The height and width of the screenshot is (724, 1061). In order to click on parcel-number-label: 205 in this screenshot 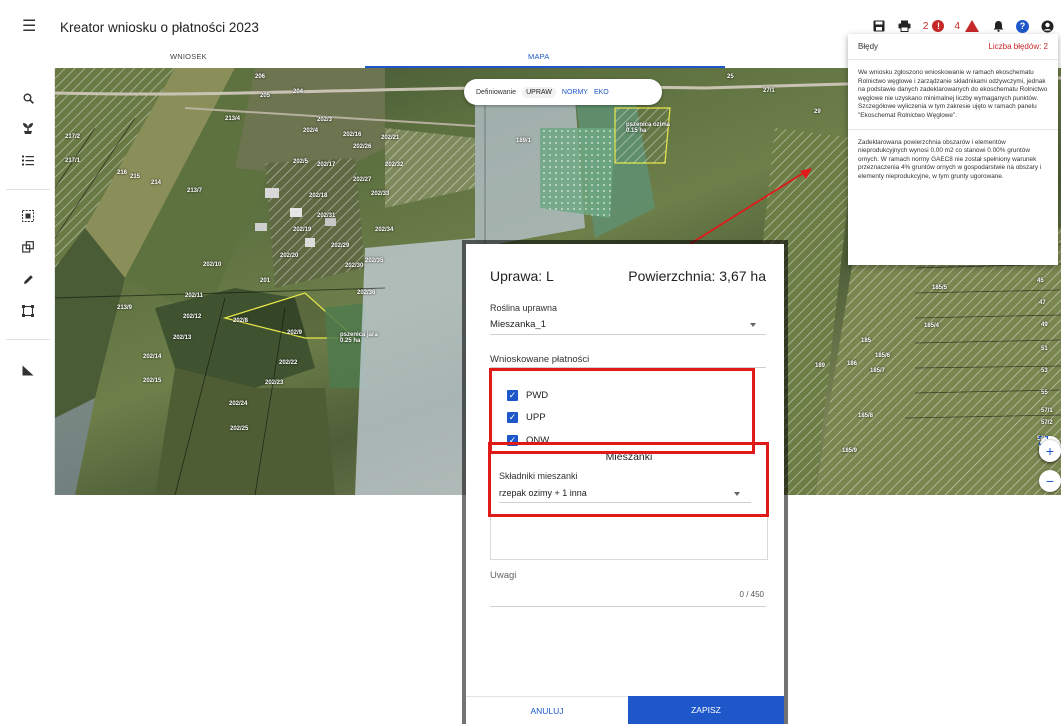, I will do `click(265, 96)`.